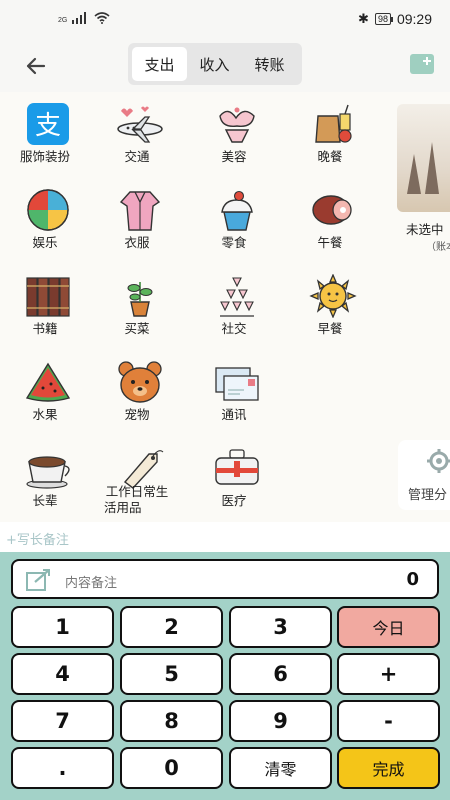  I want to click on key-7: 7, so click(62, 721).